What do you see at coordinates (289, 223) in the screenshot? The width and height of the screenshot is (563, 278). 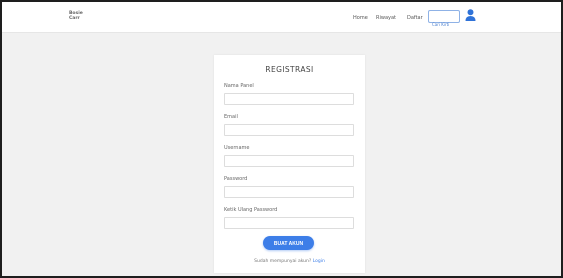 I see `confirm-password-field` at bounding box center [289, 223].